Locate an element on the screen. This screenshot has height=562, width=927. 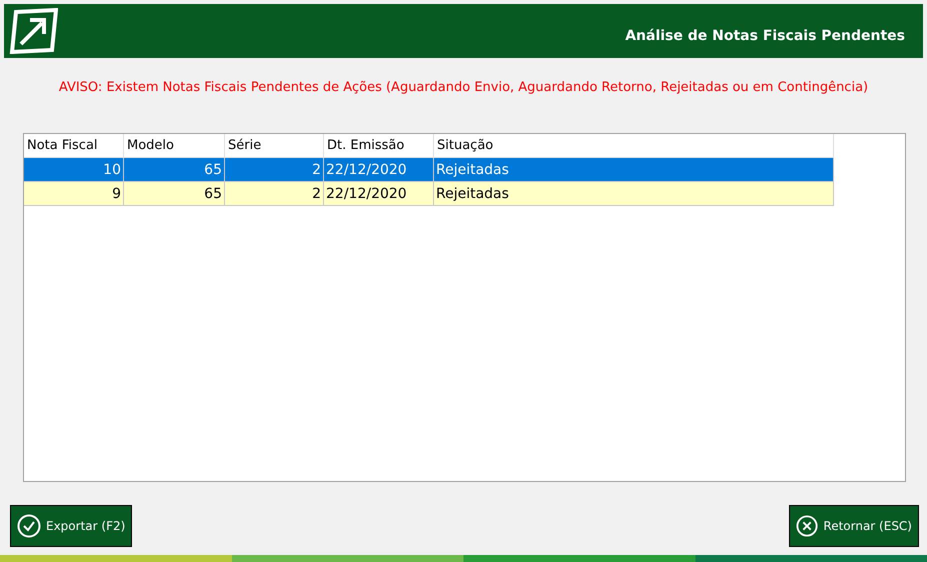
check-icon is located at coordinates (29, 526).